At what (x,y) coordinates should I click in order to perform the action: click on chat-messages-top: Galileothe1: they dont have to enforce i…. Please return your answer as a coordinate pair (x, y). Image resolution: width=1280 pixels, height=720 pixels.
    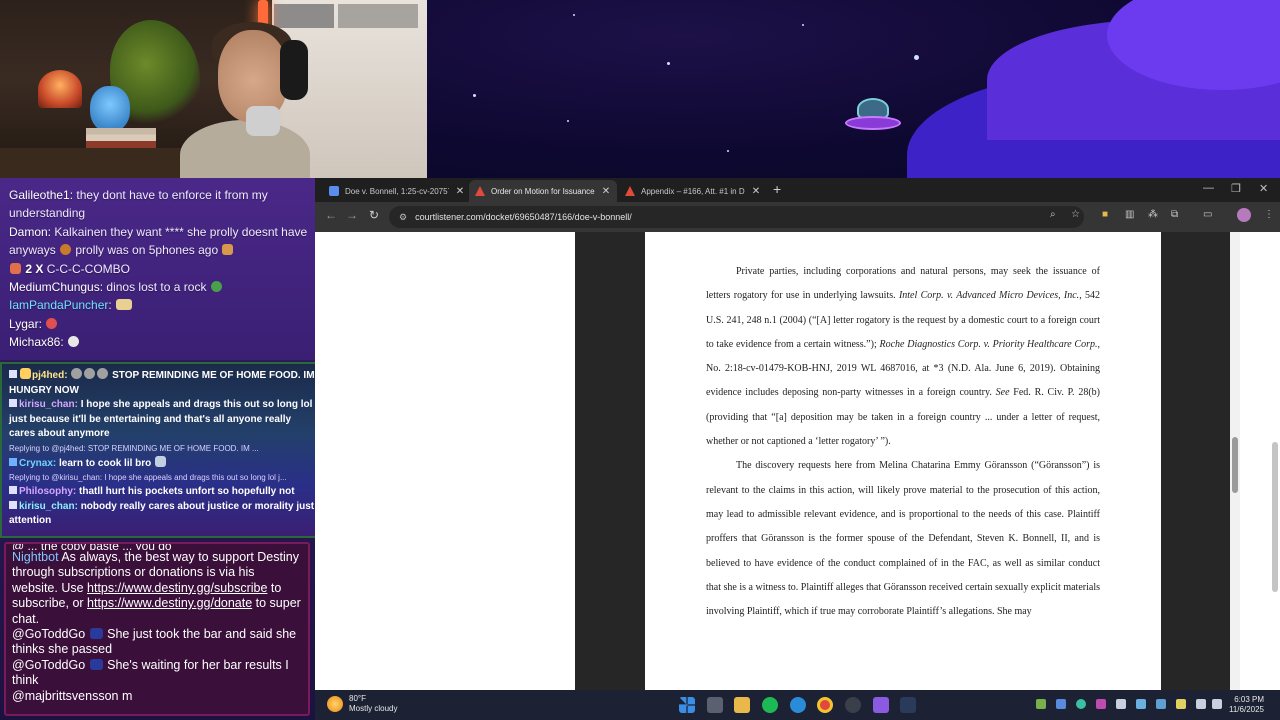
    Looking at the image, I should click on (157, 269).